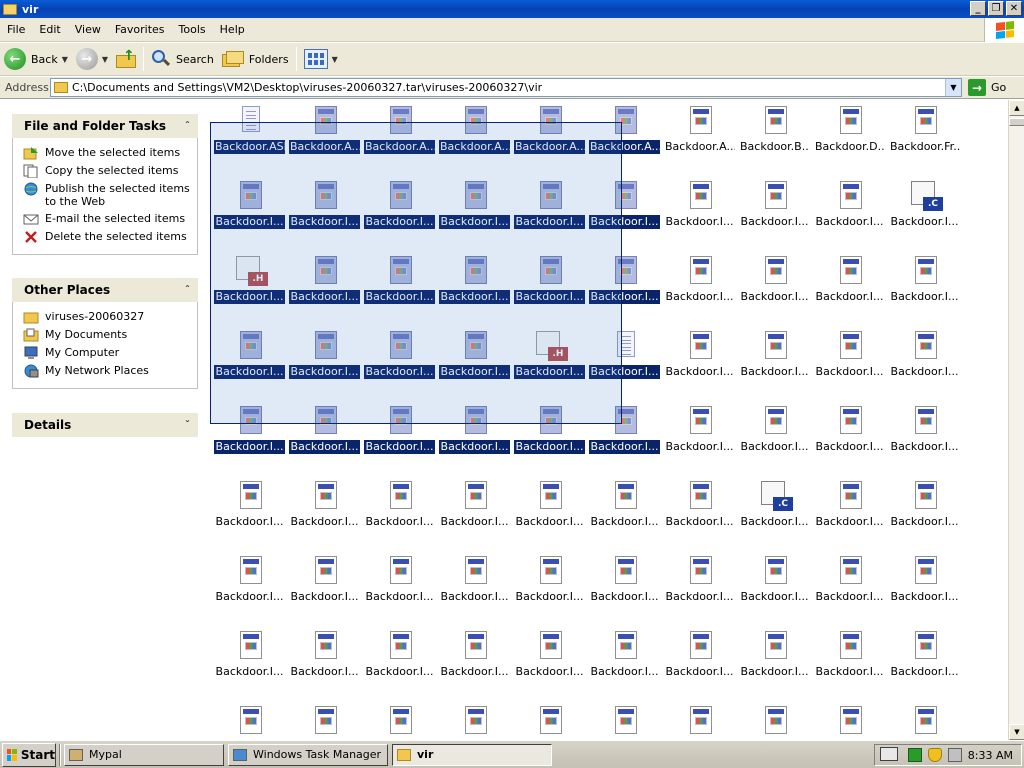 The height and width of the screenshot is (768, 1024). What do you see at coordinates (108, 335) in the screenshot?
I see `place-my-documents: My Documents` at bounding box center [108, 335].